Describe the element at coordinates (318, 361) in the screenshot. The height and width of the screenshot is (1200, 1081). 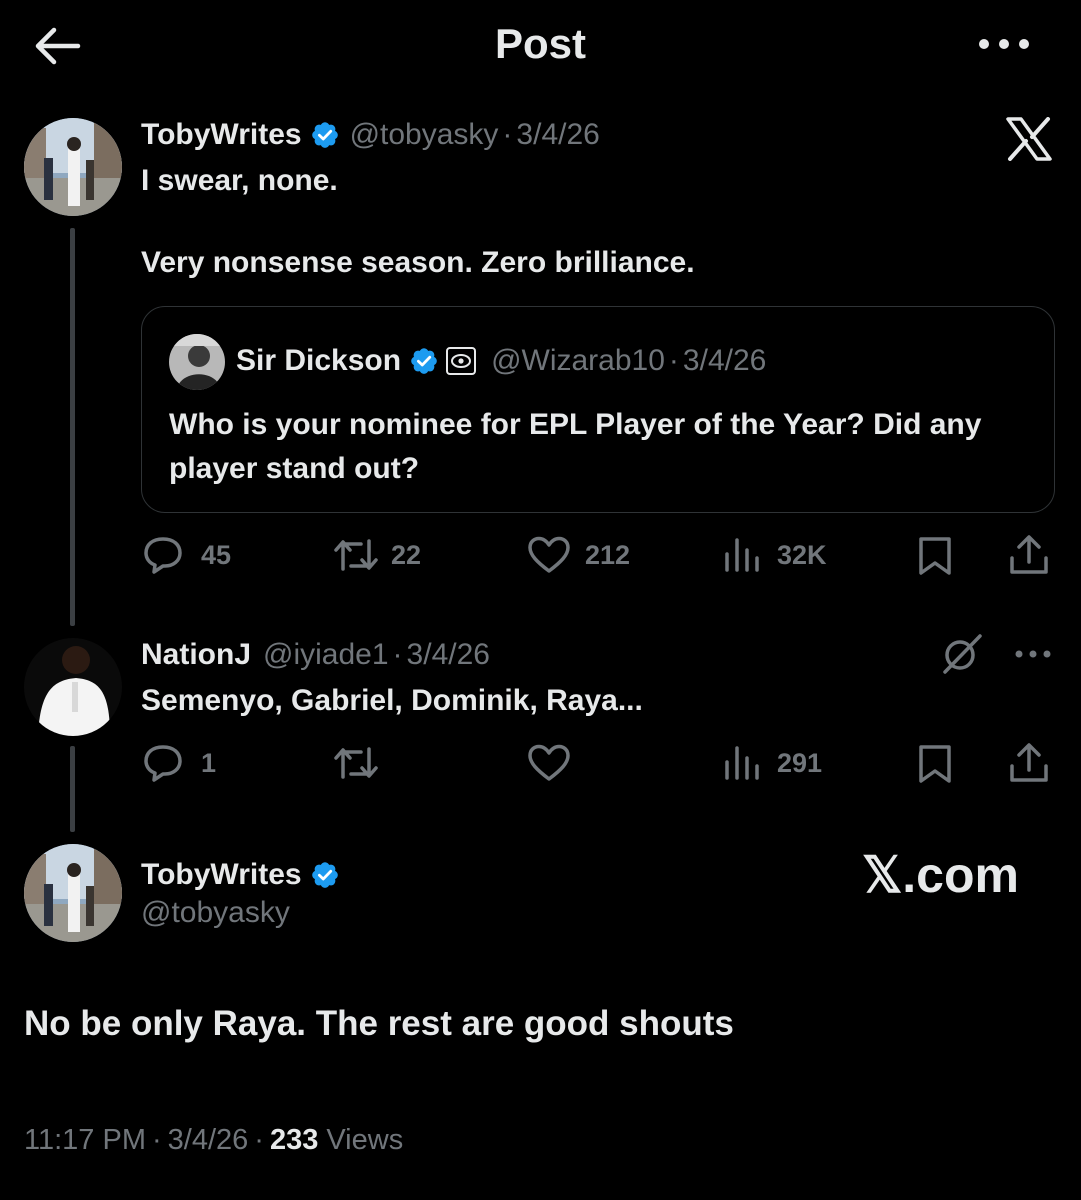
I see `display-name: Sir Dickson` at that location.